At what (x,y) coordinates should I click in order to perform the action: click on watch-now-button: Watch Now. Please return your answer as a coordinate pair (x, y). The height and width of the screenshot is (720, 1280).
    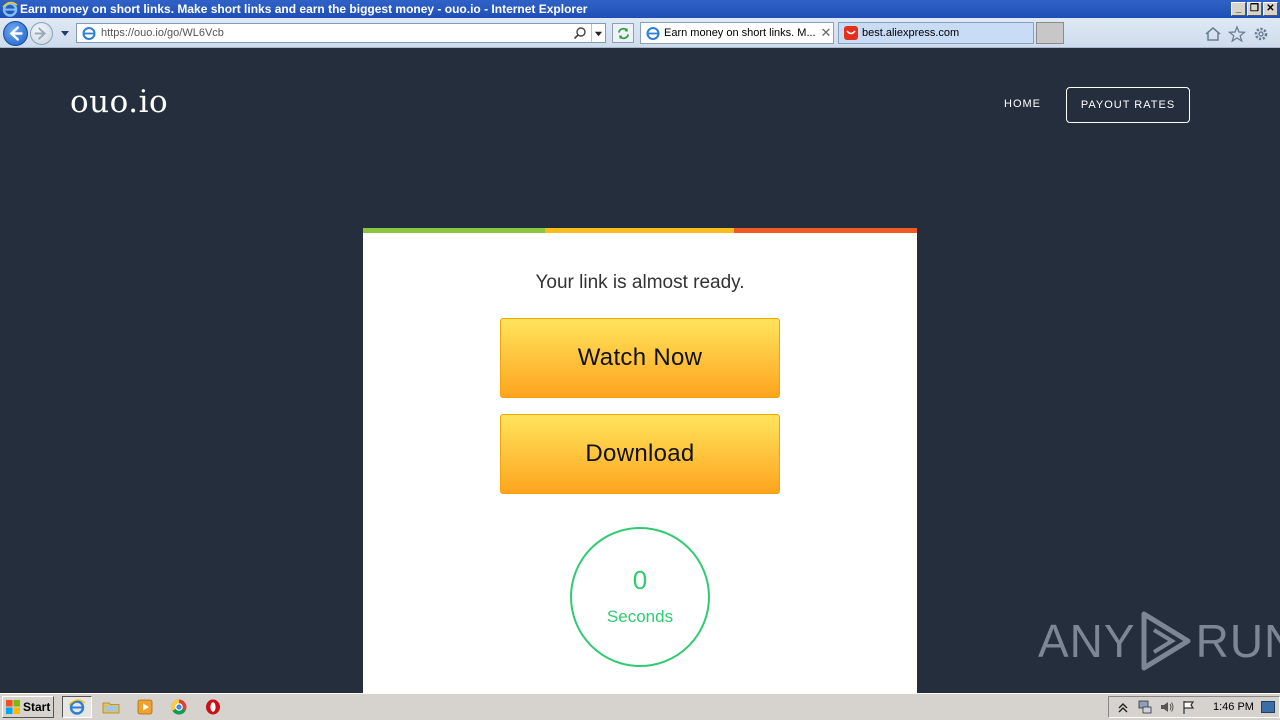
    Looking at the image, I should click on (640, 358).